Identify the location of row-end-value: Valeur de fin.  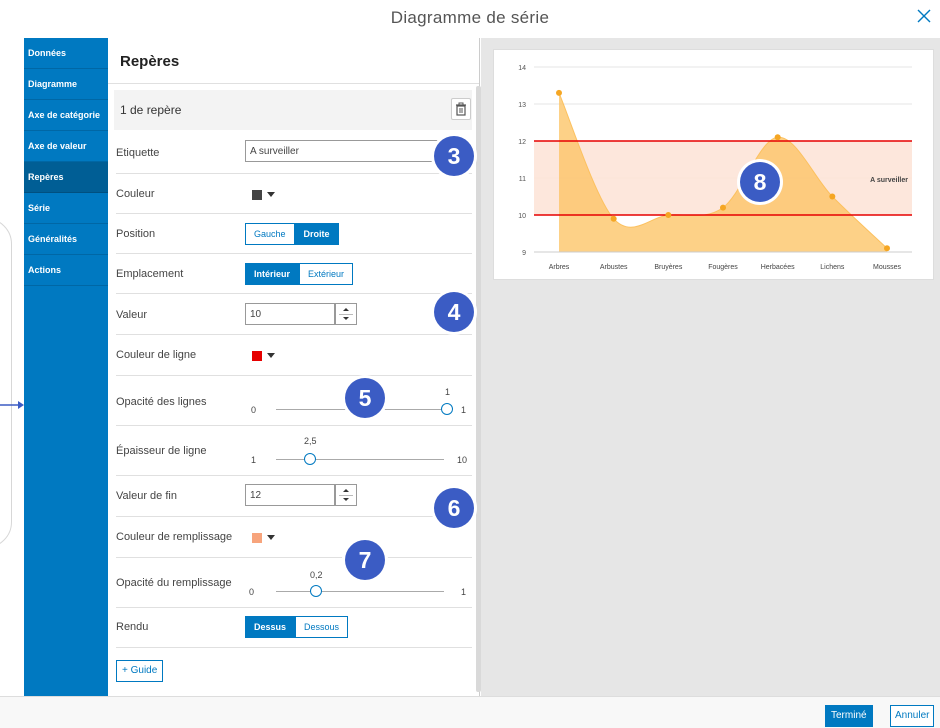
(294, 496).